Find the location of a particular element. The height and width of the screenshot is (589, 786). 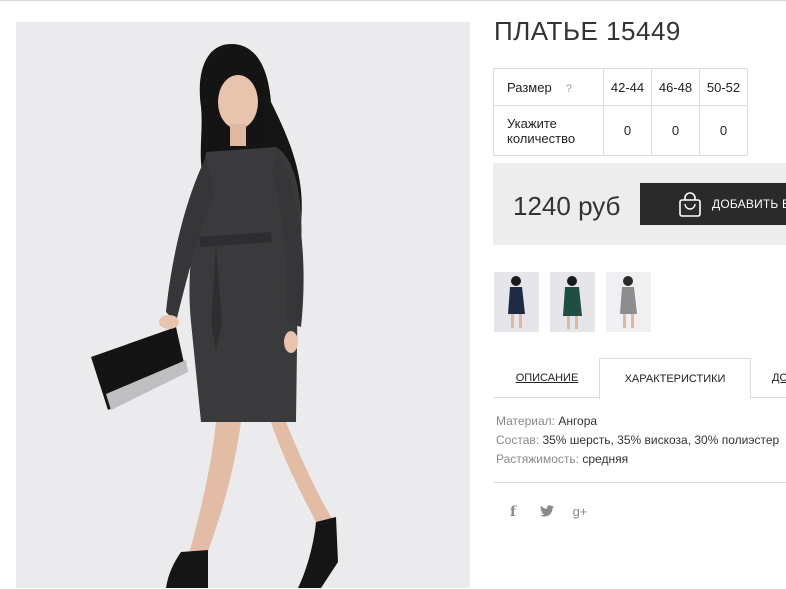

product-tabs: ОПИСАНИЕ ХАРАКТЕРИСТИКИ ДО is located at coordinates (640, 379).